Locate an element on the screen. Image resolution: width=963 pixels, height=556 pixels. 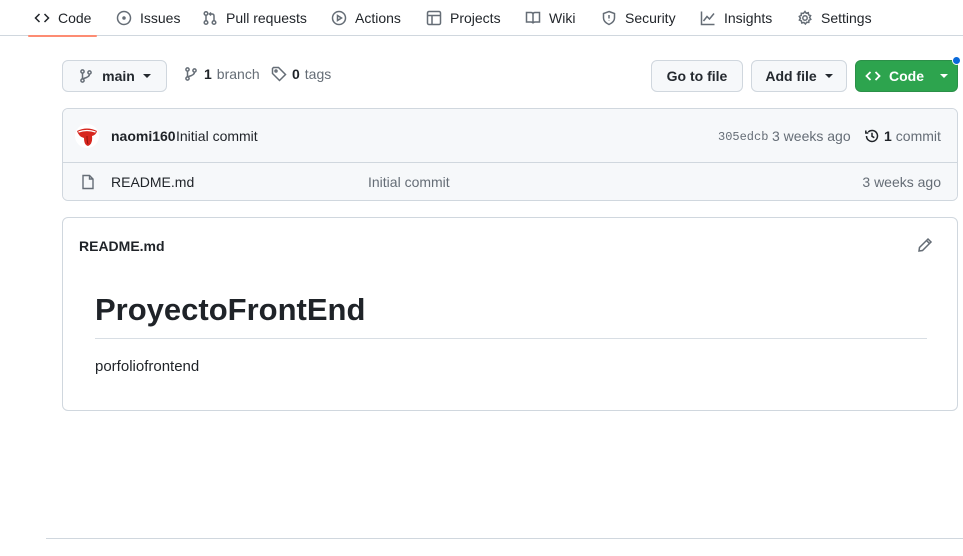
commit-history-link: 1 commit is located at coordinates (902, 136).